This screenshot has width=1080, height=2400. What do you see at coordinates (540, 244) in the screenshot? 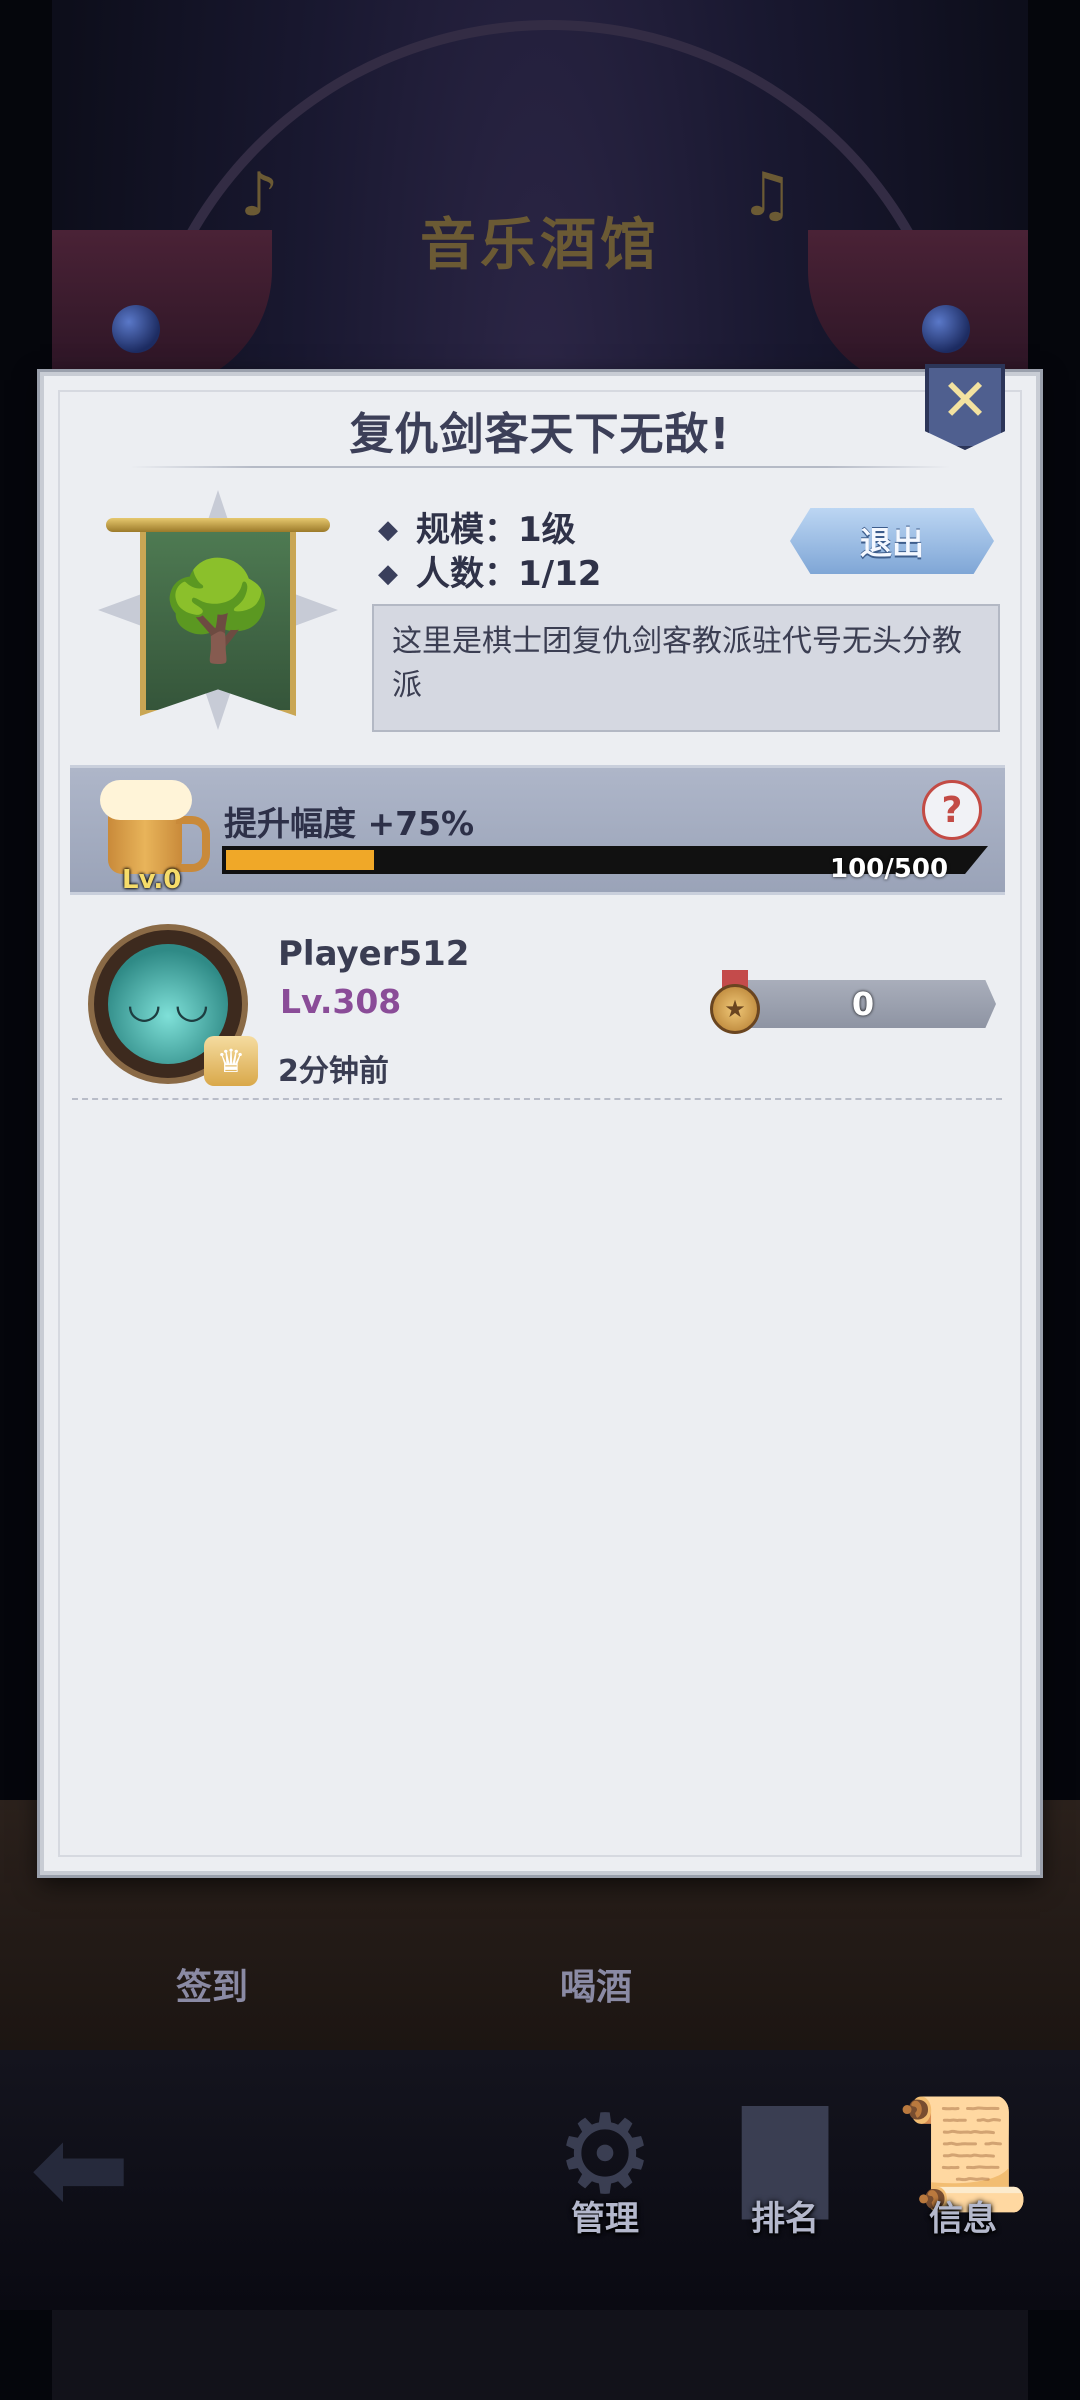
I see `tavern-sign: 音乐酒馆` at bounding box center [540, 244].